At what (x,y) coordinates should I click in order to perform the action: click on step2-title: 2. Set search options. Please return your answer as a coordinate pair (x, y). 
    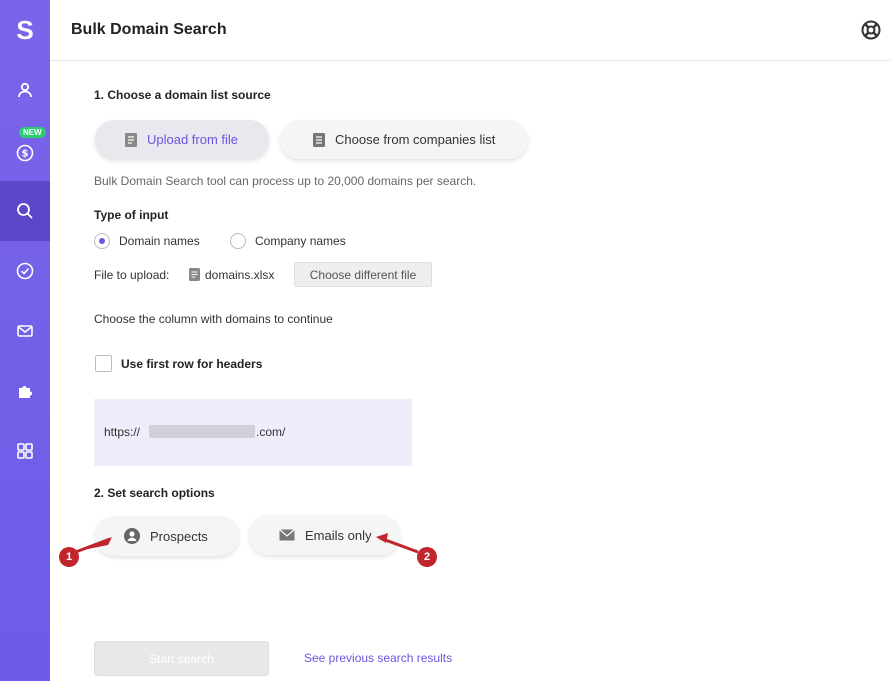
    Looking at the image, I should click on (154, 493).